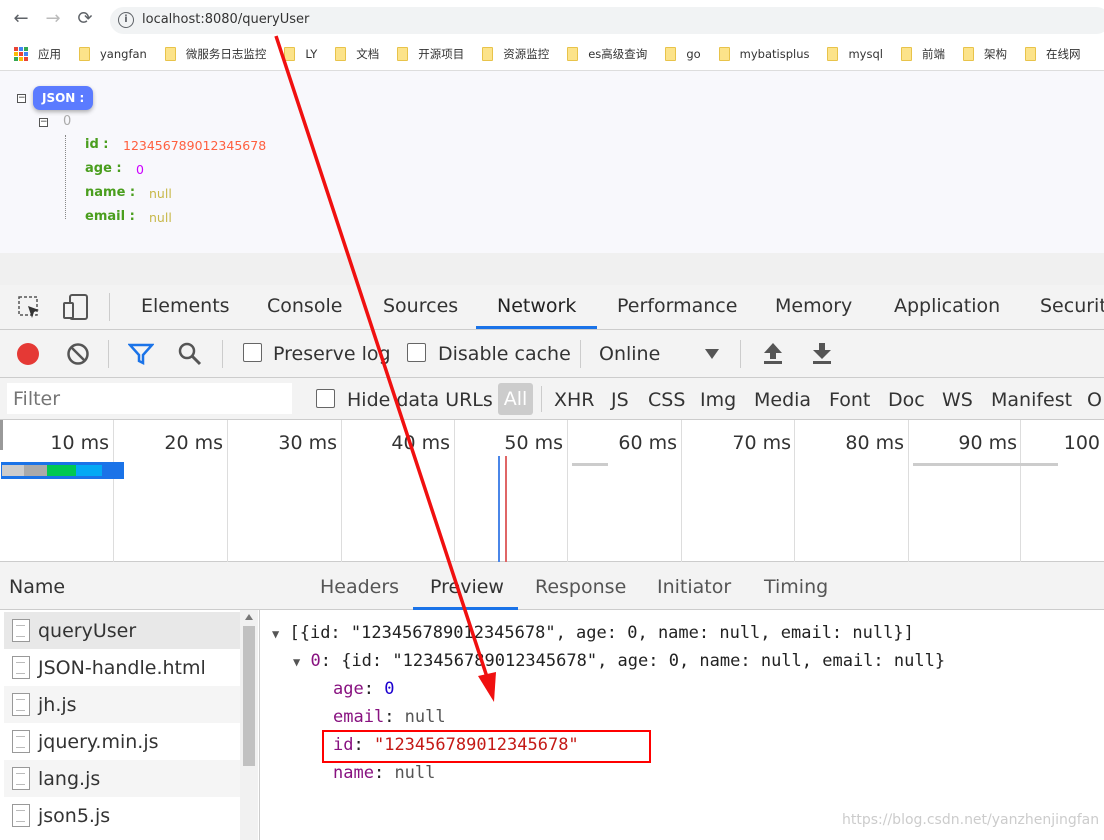 This screenshot has width=1104, height=840. What do you see at coordinates (185, 306) in the screenshot?
I see `tab-elements: Elements` at bounding box center [185, 306].